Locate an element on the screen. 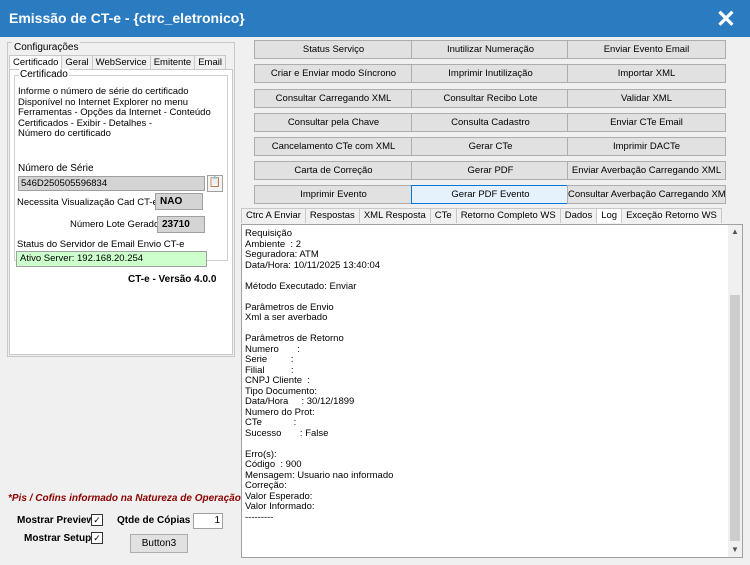  log-scrollbar: ▲ ▼ is located at coordinates (735, 391).